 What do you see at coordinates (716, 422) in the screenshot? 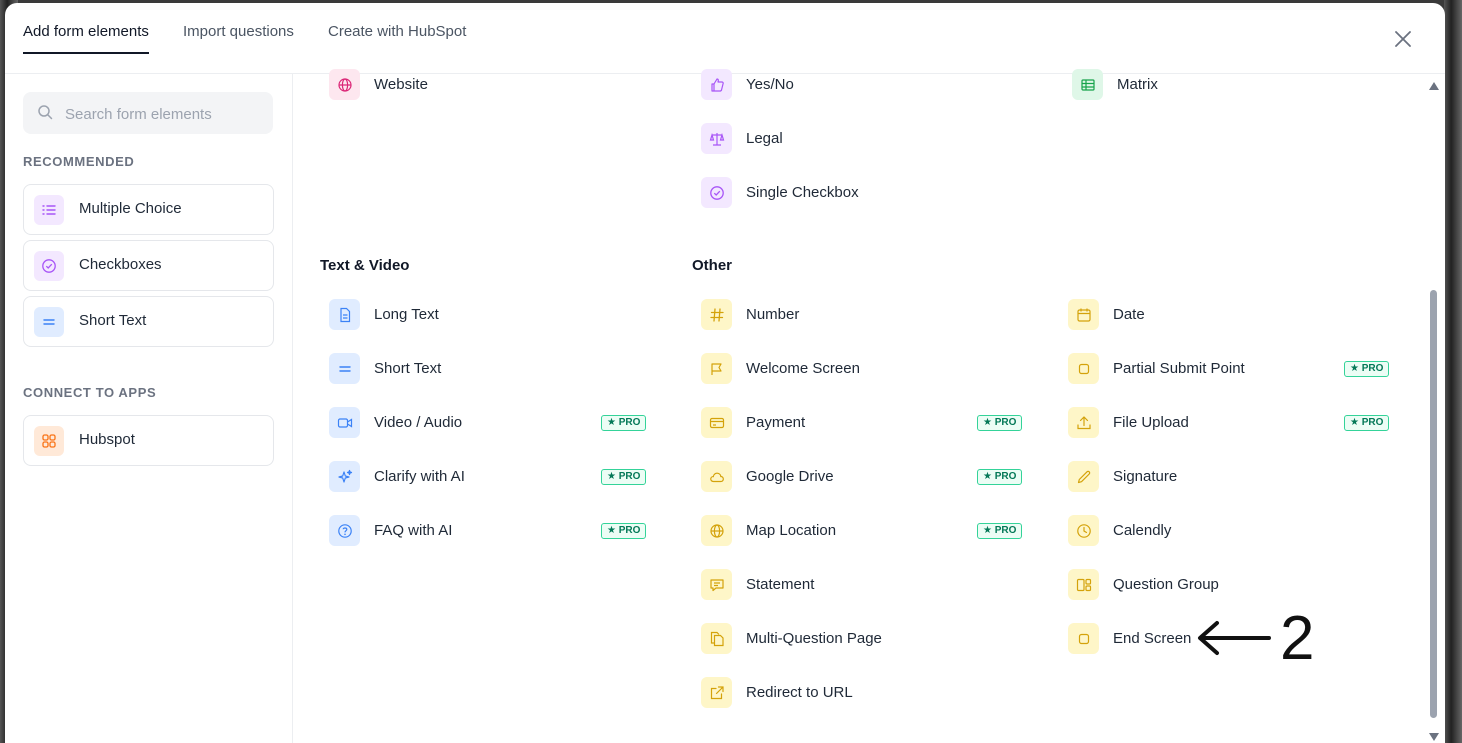
I see `credit-card-icon` at bounding box center [716, 422].